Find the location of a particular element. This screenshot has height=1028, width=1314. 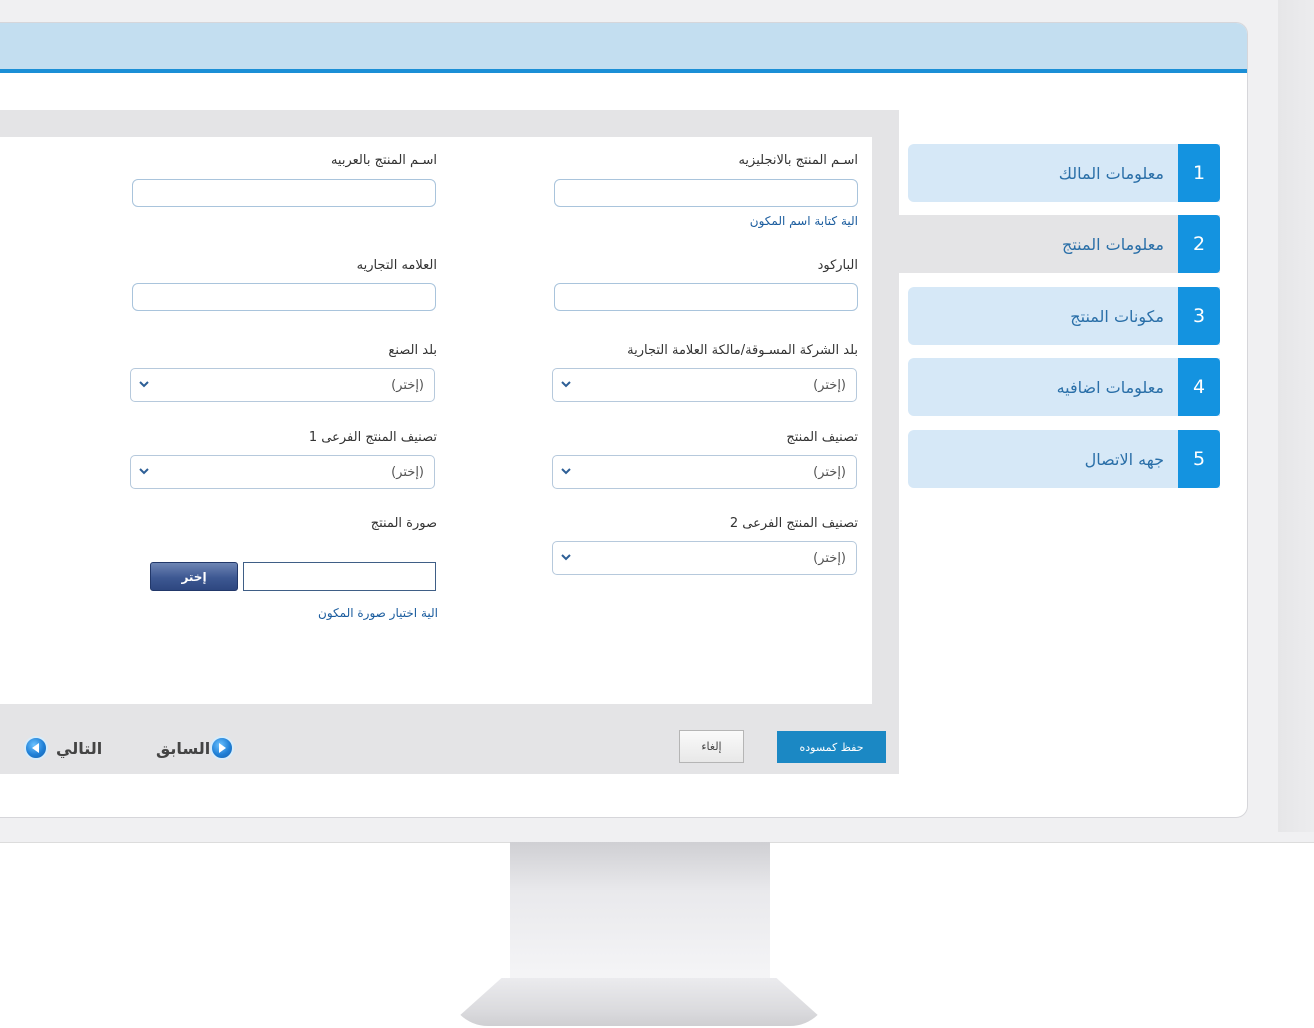

category-select: (إختر) is located at coordinates (704, 472).